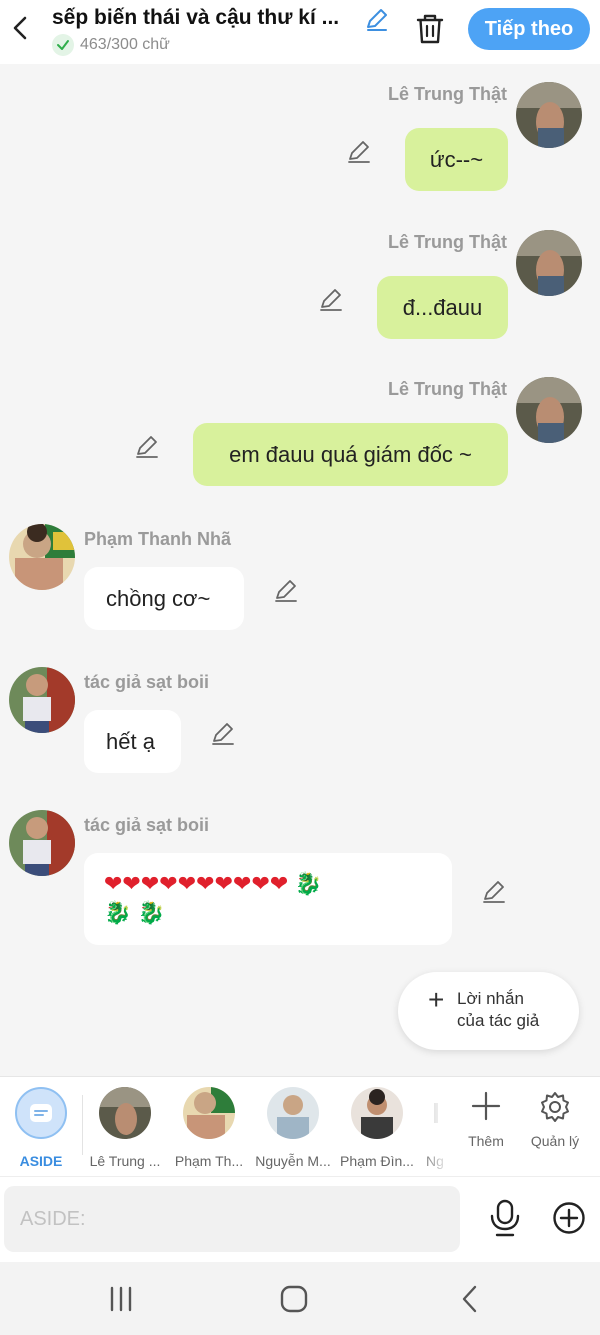 The height and width of the screenshot is (1335, 600). What do you see at coordinates (486, 1141) in the screenshot?
I see `add-label: Thêm` at bounding box center [486, 1141].